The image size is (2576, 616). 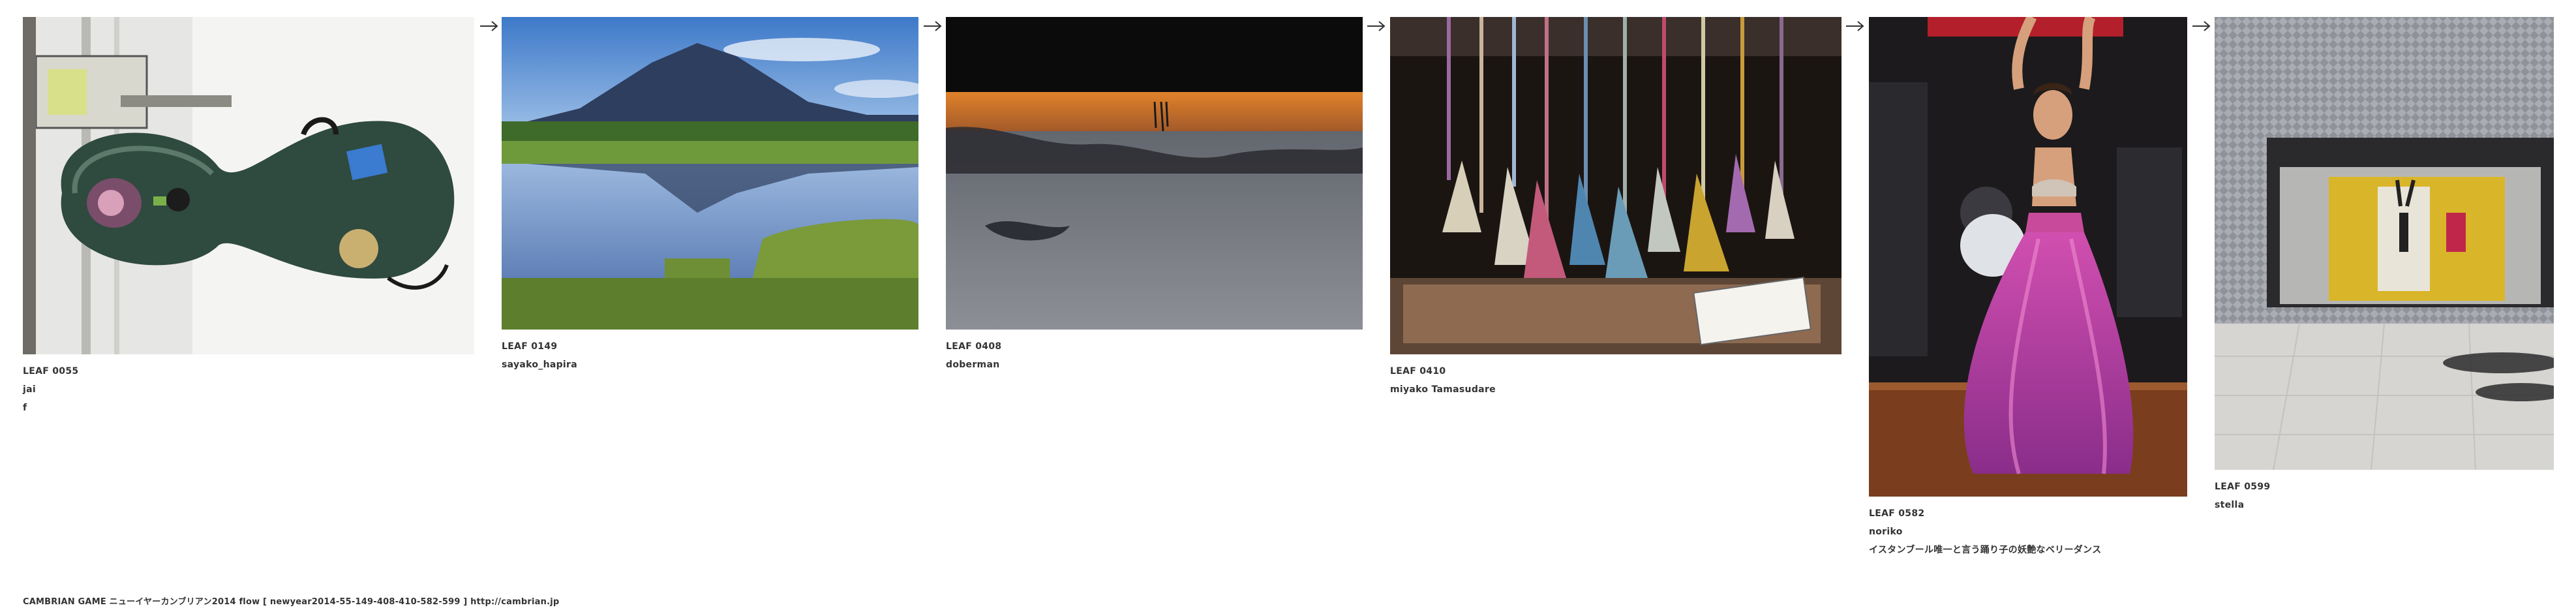 I want to click on silk-tassels-photo, so click(x=1616, y=186).